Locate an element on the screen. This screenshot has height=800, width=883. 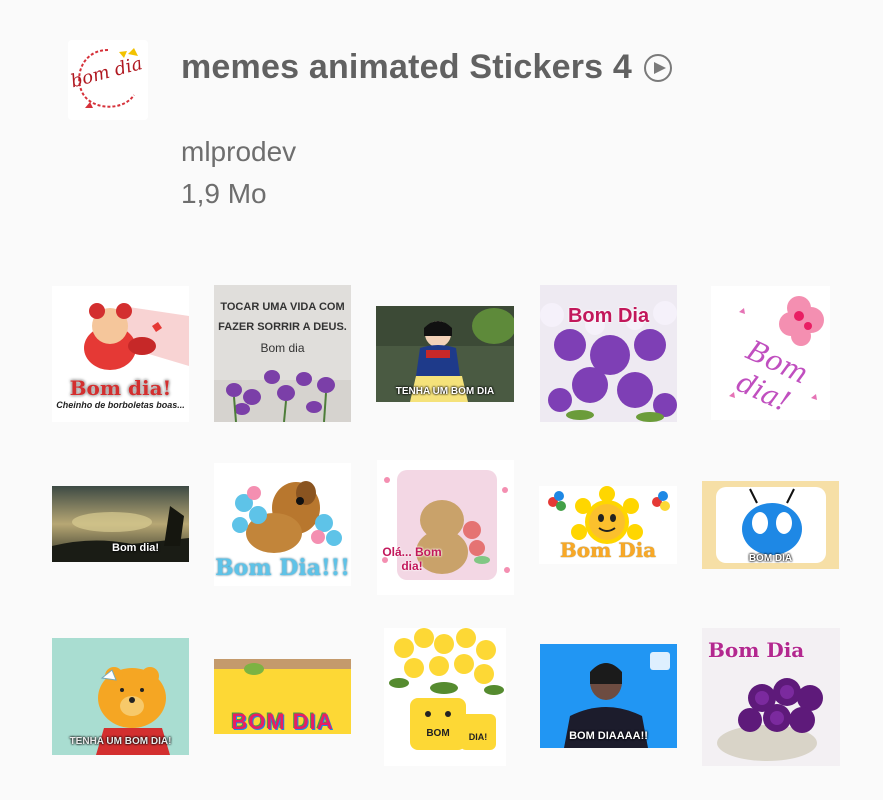
sticker-item: BOM DIA! is located at coordinates (445, 697).